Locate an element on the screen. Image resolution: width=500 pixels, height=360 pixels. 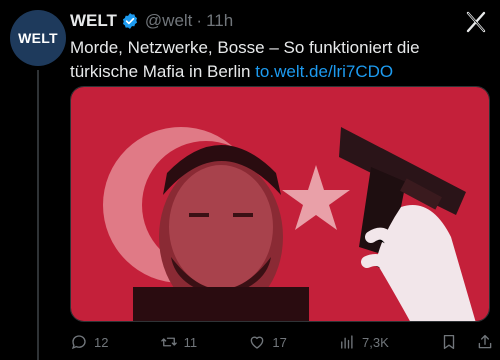
secondary-actions is located at coordinates (467, 342).